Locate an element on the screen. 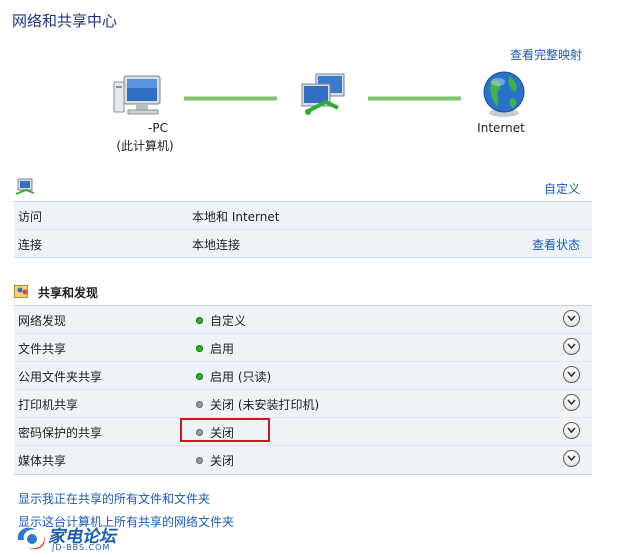 The height and width of the screenshot is (557, 635). row-status: 关闭 is located at coordinates (215, 460).